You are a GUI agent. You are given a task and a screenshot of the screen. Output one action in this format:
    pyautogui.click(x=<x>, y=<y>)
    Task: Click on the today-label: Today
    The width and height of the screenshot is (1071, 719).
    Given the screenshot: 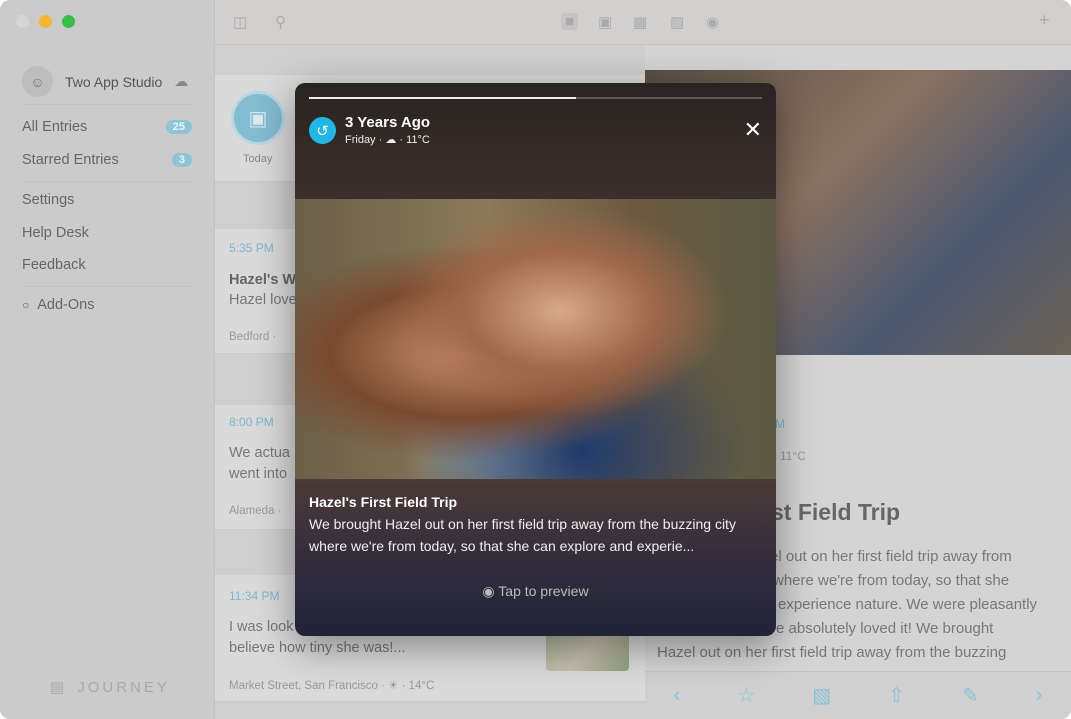 What is the action you would take?
    pyautogui.click(x=258, y=159)
    